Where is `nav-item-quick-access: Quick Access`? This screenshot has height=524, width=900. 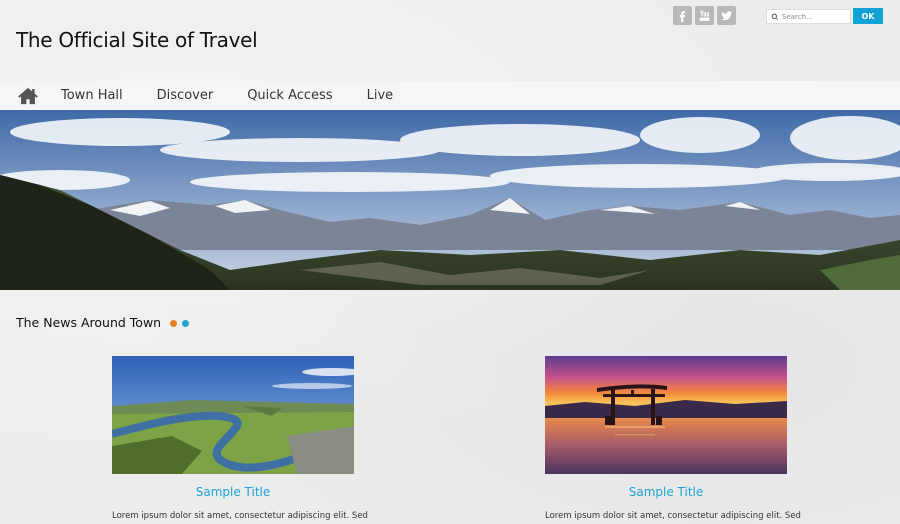 nav-item-quick-access: Quick Access is located at coordinates (289, 95).